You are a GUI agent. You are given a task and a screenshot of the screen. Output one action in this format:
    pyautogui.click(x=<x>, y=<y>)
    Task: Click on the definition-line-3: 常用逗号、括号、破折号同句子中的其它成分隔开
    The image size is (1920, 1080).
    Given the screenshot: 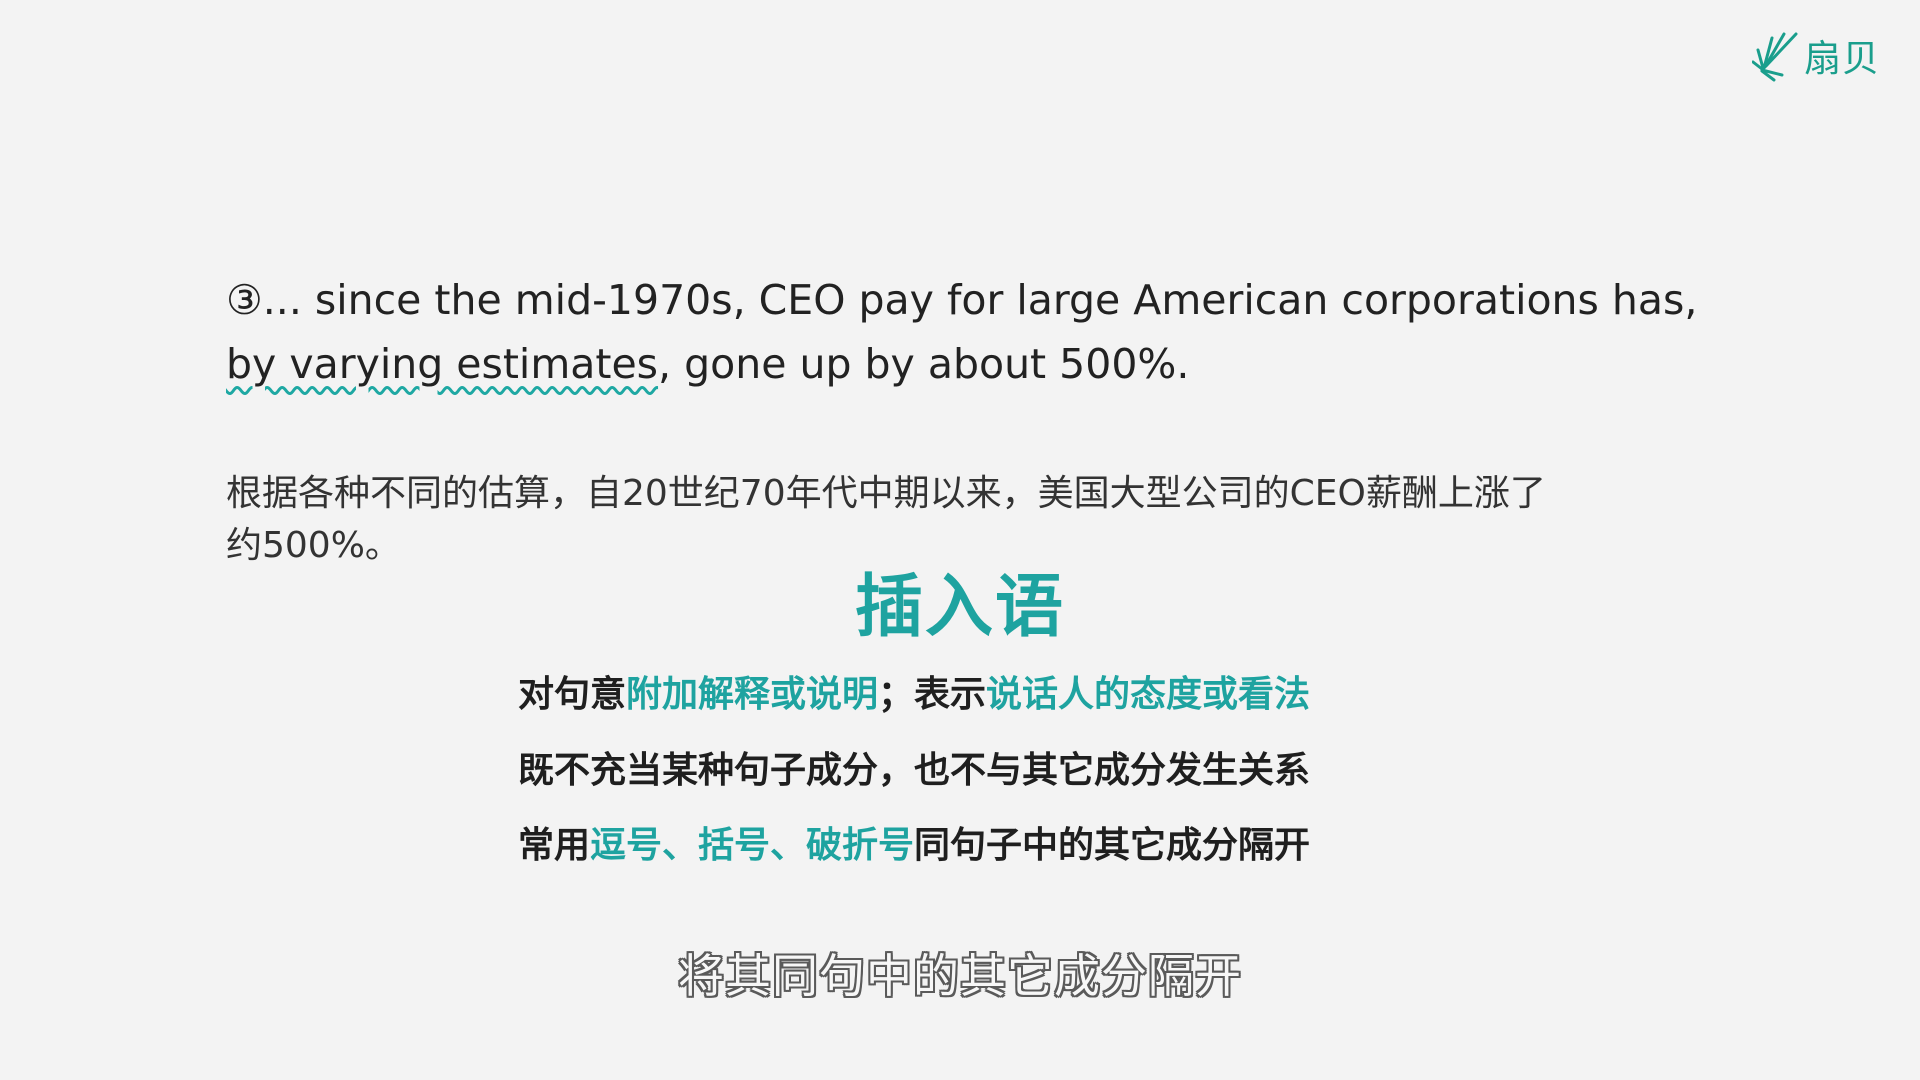 What is the action you would take?
    pyautogui.click(x=914, y=846)
    